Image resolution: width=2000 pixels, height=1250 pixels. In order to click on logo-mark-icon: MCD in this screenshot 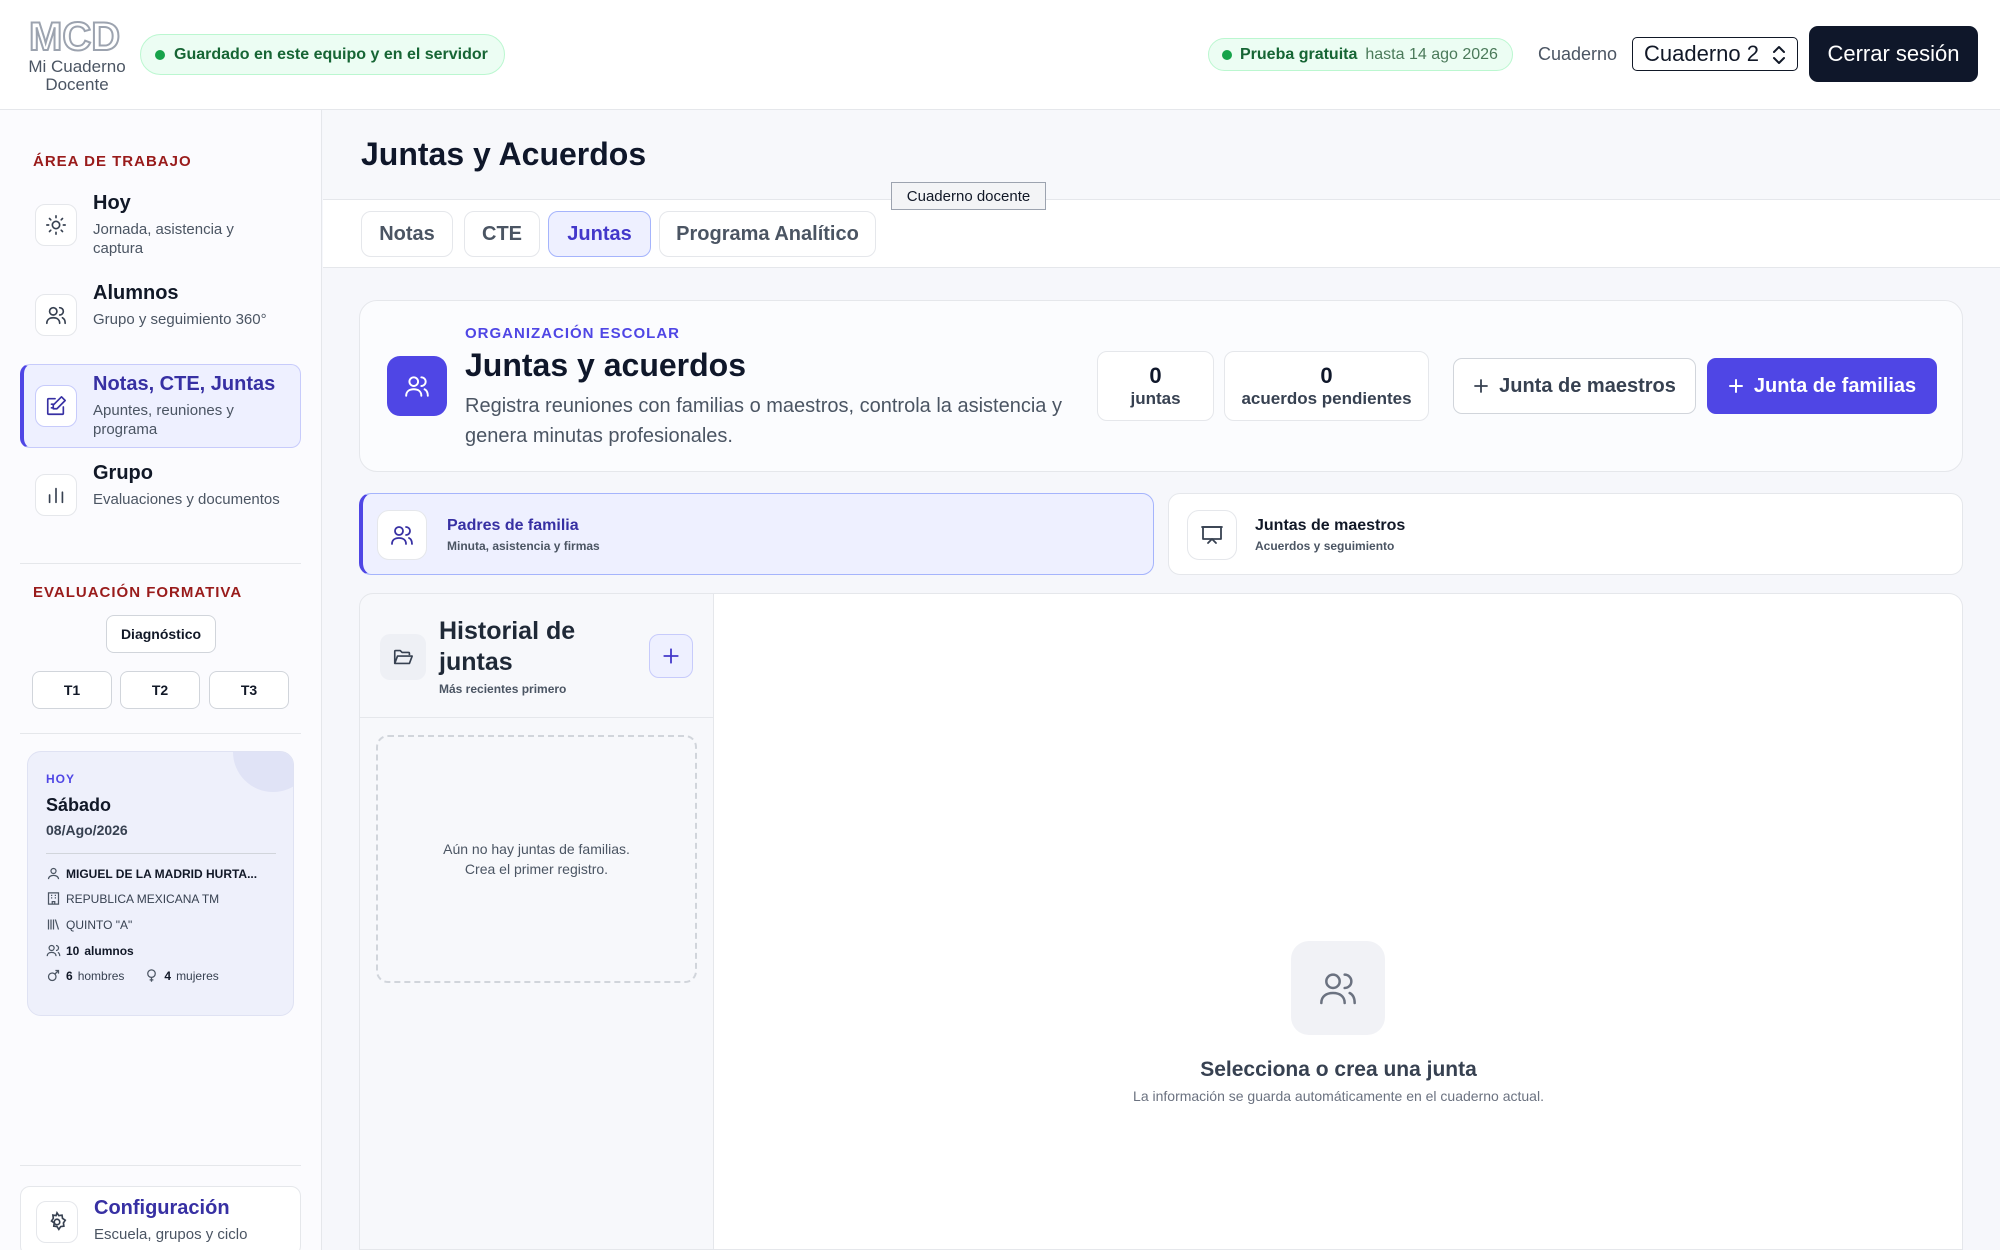, I will do `click(74, 35)`.